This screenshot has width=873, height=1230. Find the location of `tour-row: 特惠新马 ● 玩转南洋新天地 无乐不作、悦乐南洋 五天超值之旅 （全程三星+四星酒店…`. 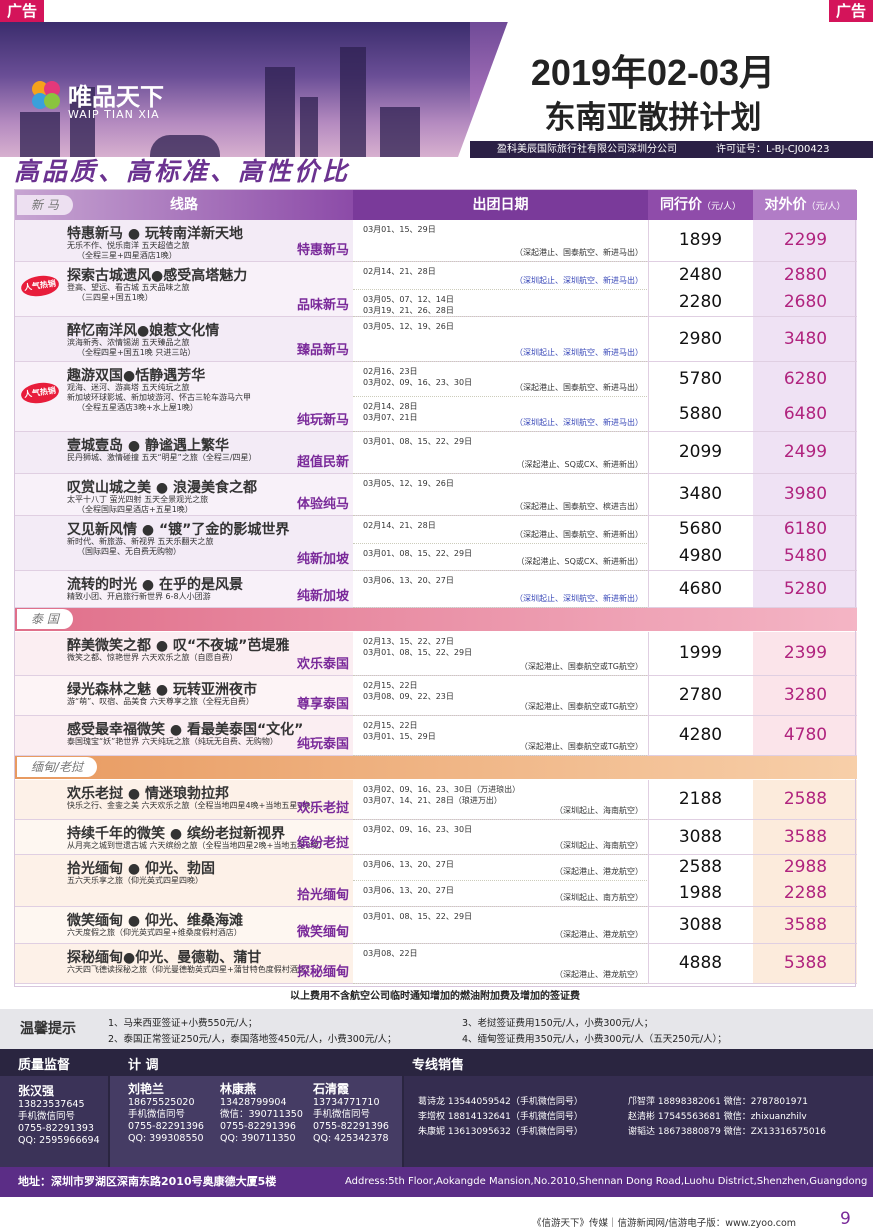

tour-row: 特惠新马 ● 玩转南洋新天地 无乐不作、悦乐南洋 五天超值之旅 （全程三星+四星酒店… is located at coordinates (436, 241).